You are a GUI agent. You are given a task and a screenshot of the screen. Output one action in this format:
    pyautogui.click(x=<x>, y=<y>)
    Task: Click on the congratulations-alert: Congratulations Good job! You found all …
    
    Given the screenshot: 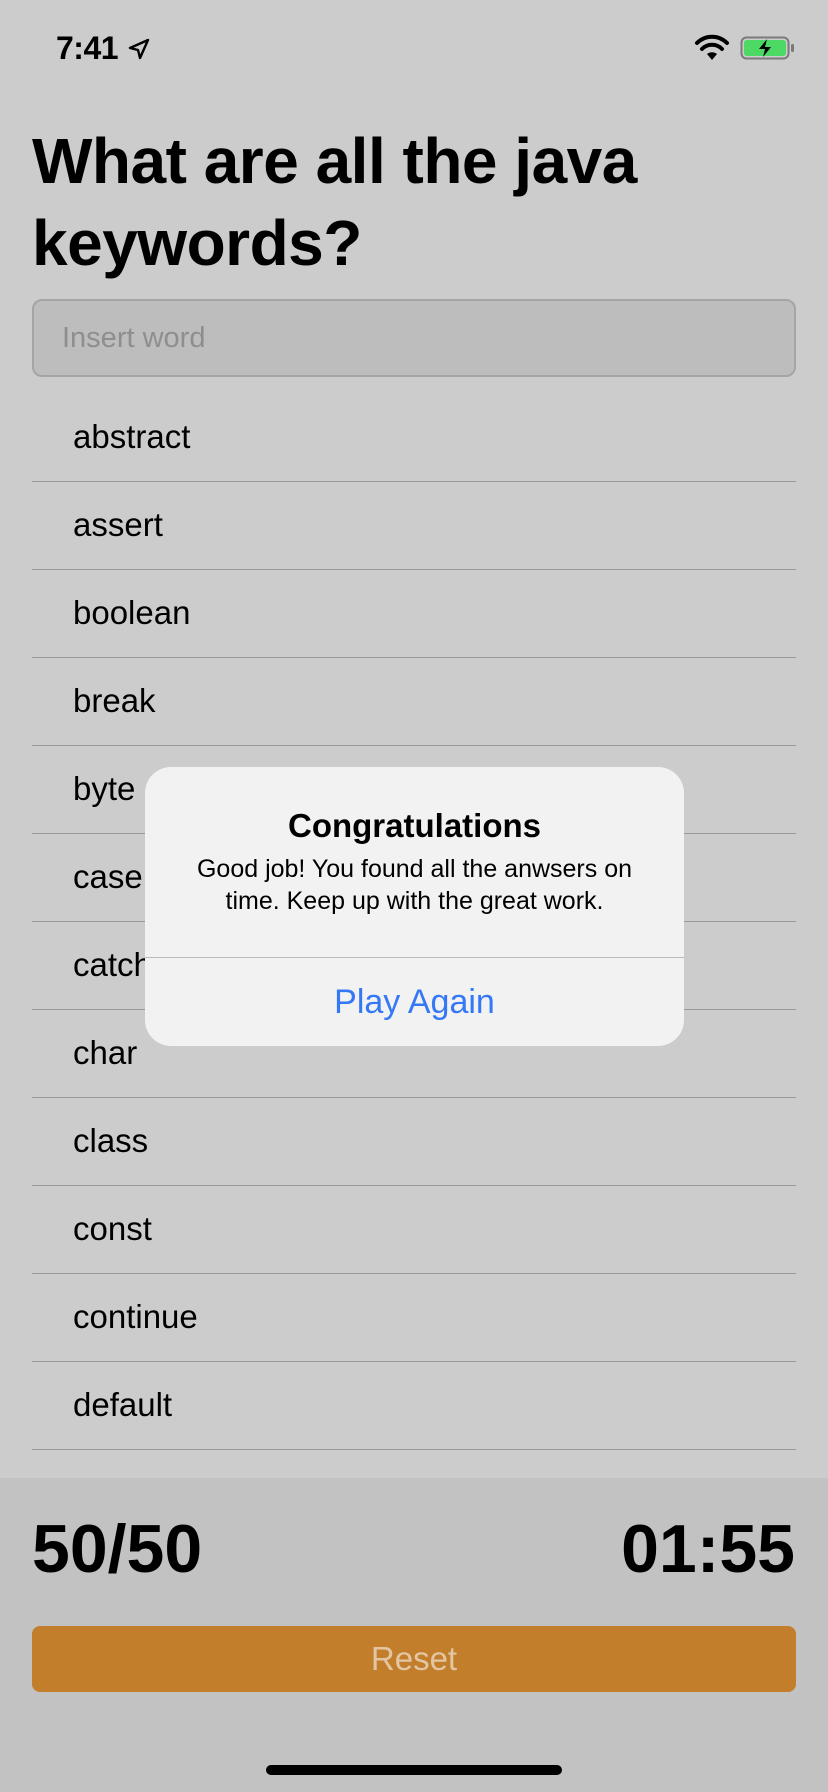 What is the action you would take?
    pyautogui.click(x=414, y=906)
    